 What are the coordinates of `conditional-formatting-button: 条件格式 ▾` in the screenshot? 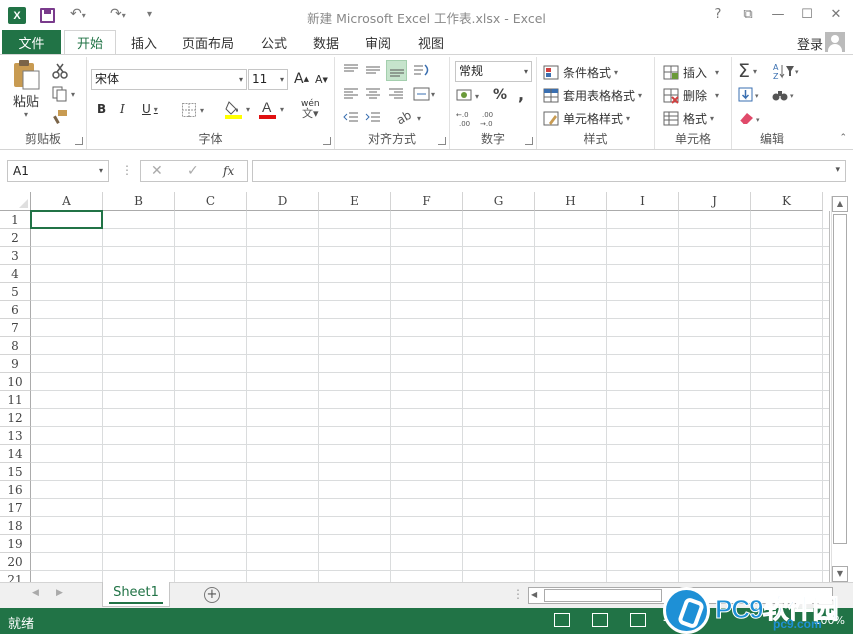 It's located at (580, 72).